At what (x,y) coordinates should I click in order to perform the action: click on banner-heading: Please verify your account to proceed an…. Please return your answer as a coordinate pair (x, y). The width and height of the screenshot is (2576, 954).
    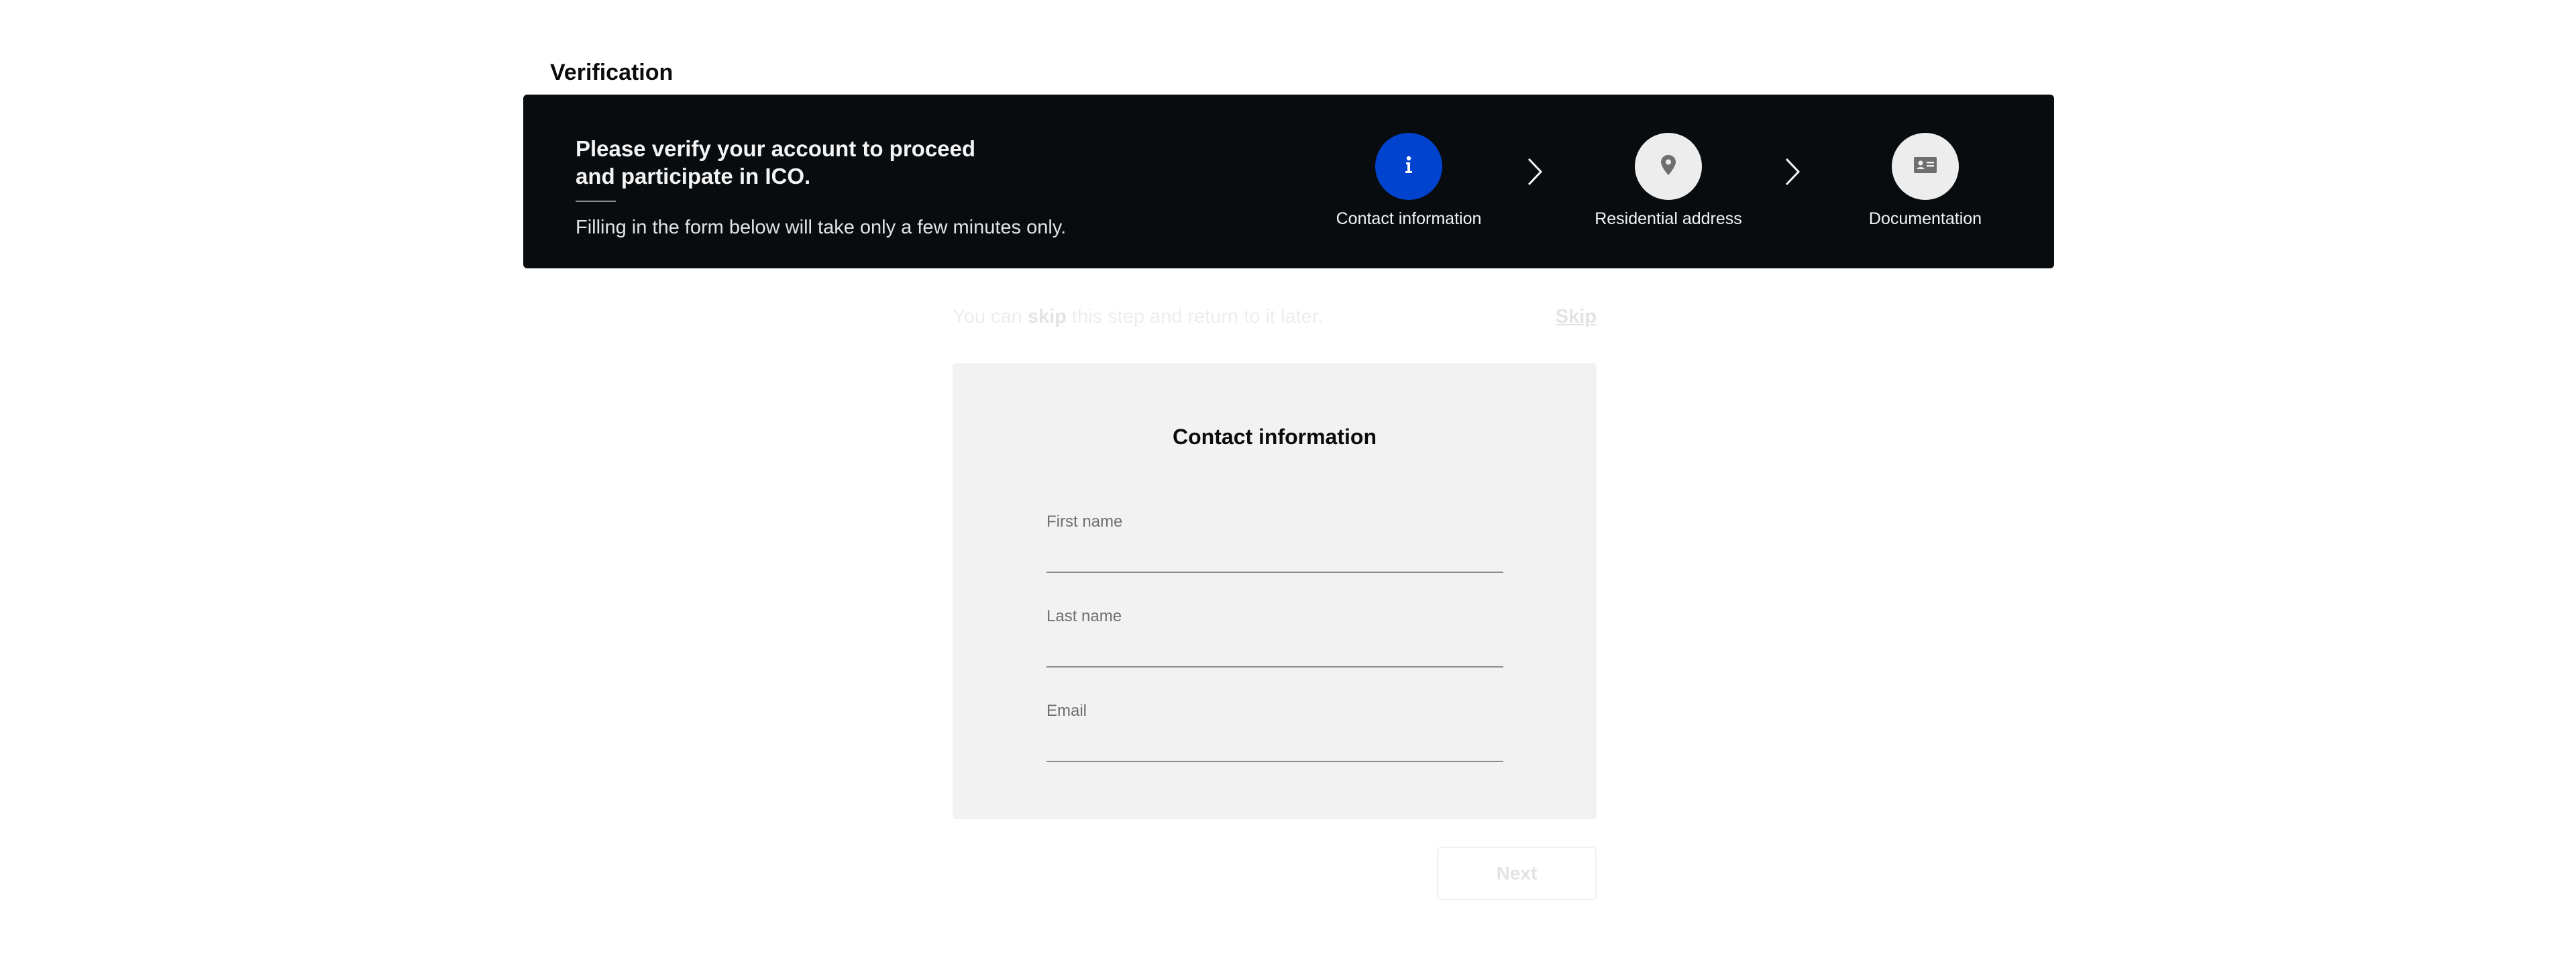
    Looking at the image, I should click on (776, 162).